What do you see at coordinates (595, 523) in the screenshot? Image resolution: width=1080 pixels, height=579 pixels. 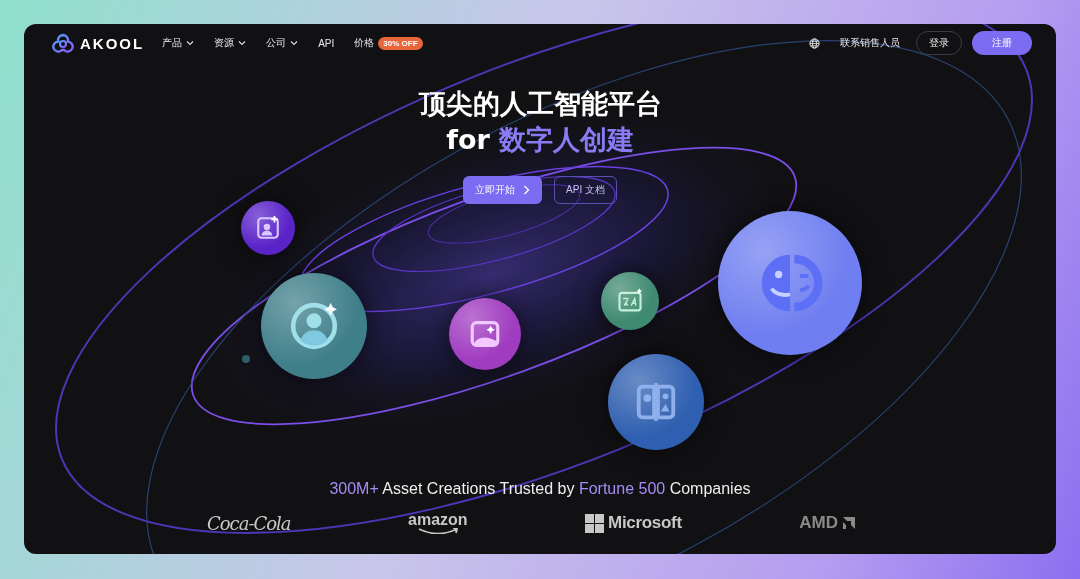 I see `four-squares-icon` at bounding box center [595, 523].